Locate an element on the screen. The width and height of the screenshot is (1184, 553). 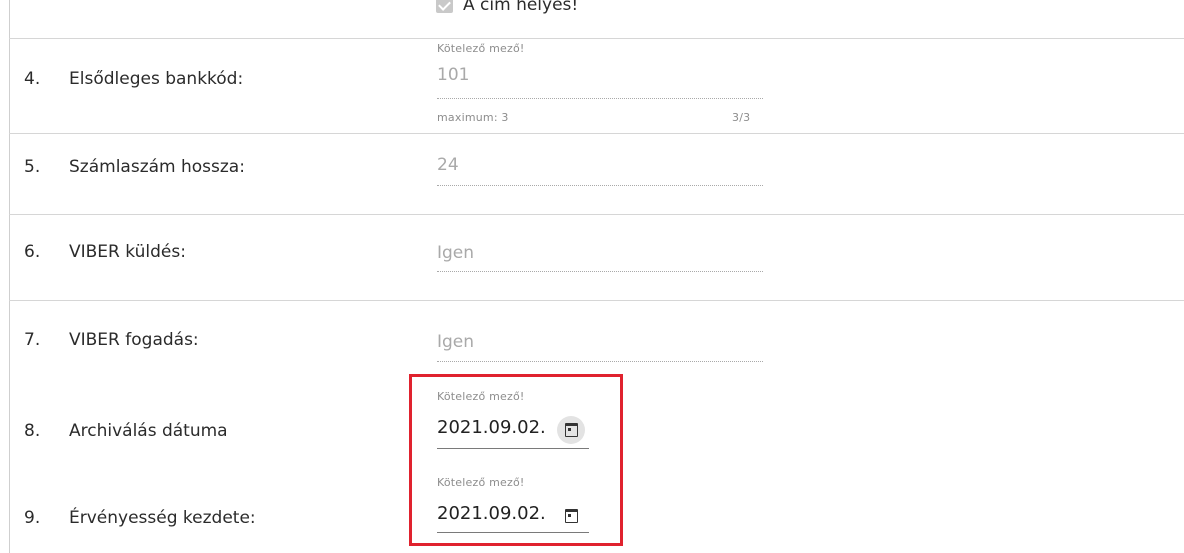
validity-start-date-picker-button is located at coordinates (571, 516).